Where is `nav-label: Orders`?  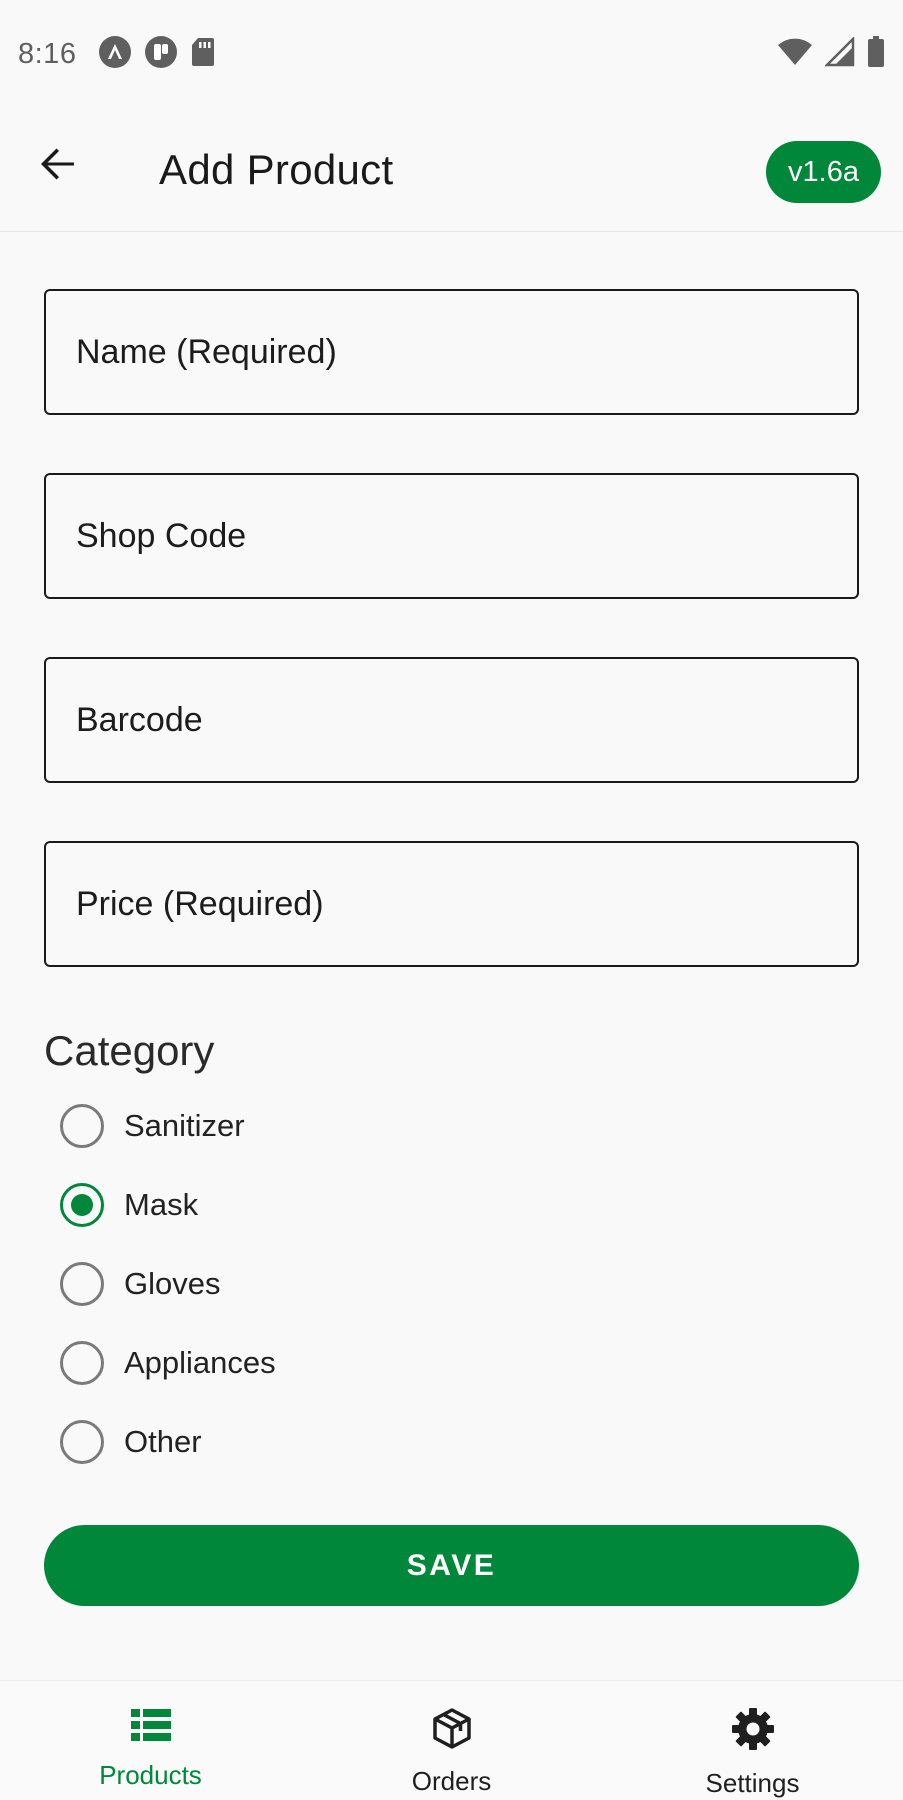 nav-label: Orders is located at coordinates (451, 1781).